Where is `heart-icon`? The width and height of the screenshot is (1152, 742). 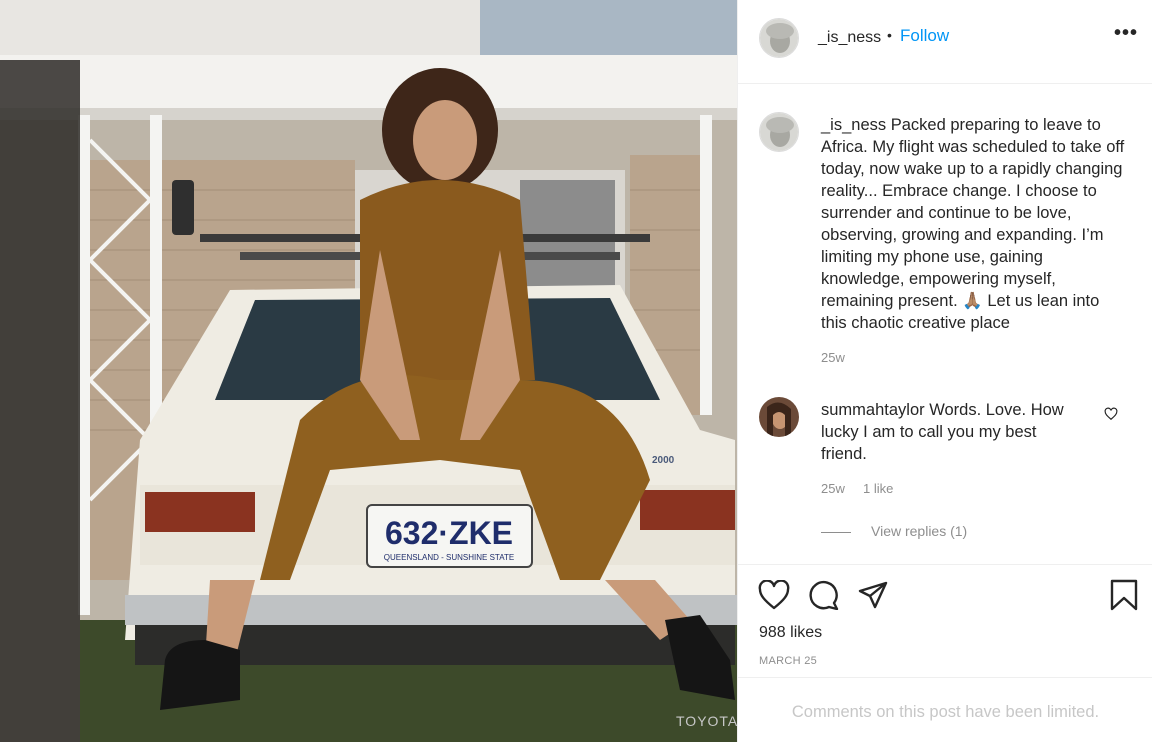 heart-icon is located at coordinates (774, 597).